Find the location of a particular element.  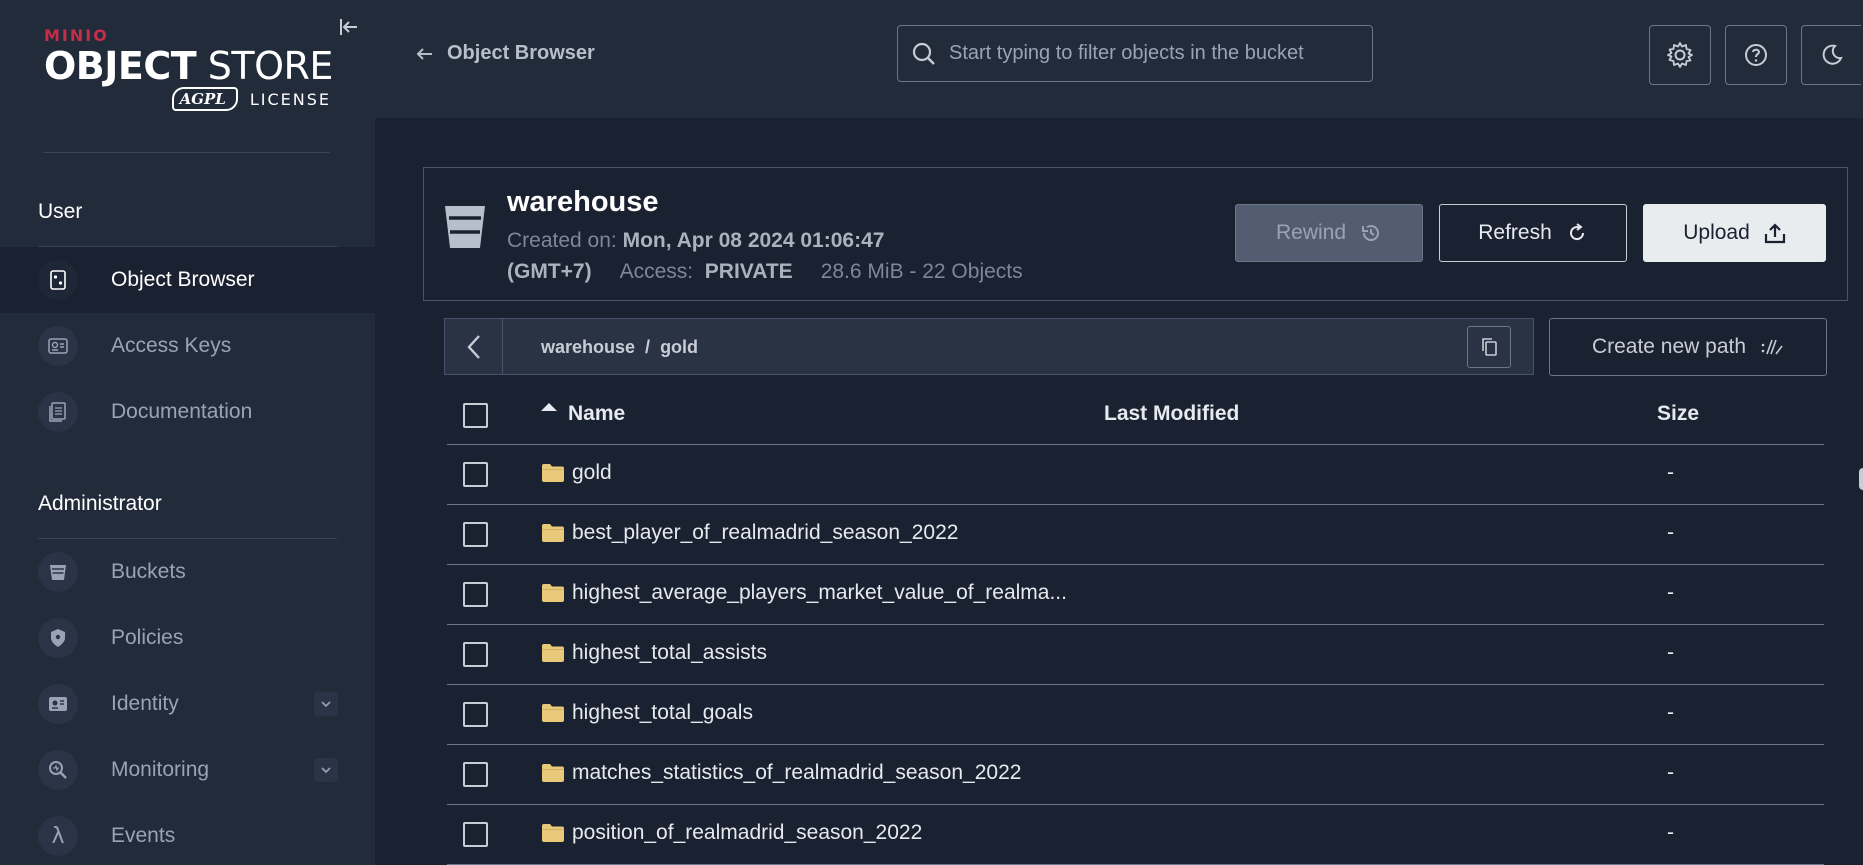

sidebar-item-label: Identity is located at coordinates (145, 703).